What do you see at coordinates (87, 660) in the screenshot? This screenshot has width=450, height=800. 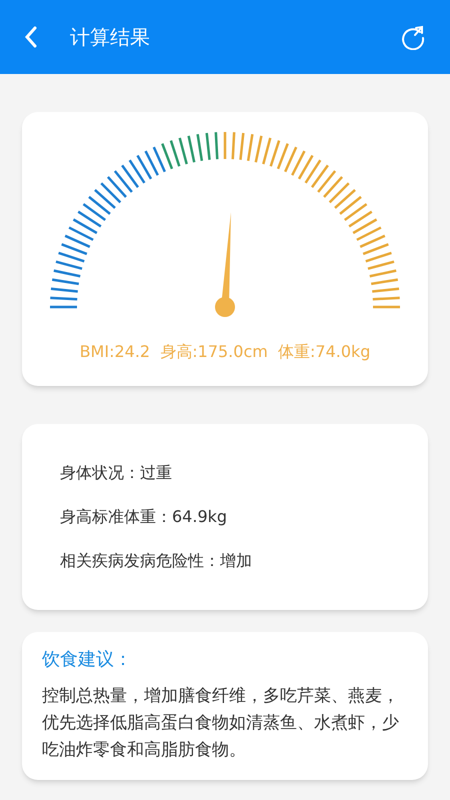 I see `advice-title: 饮食建议：` at bounding box center [87, 660].